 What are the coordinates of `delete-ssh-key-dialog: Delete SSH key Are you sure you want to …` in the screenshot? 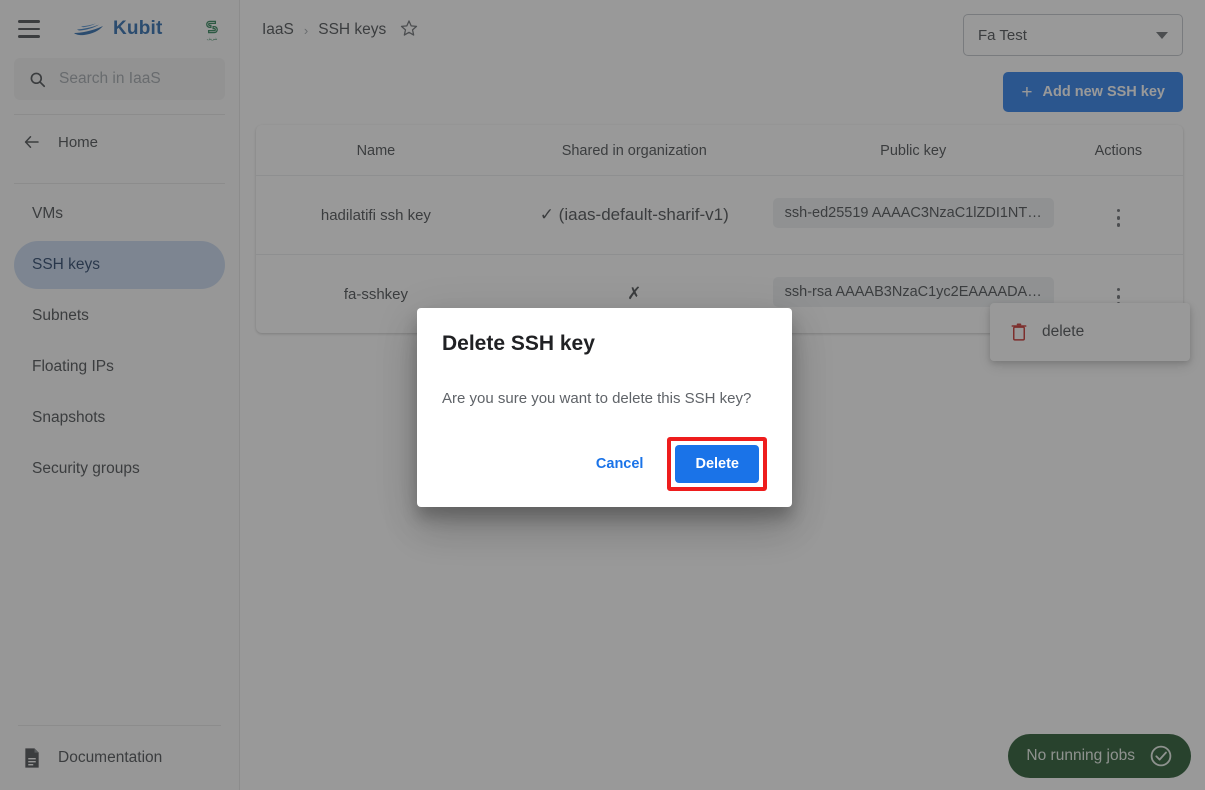 It's located at (604, 407).